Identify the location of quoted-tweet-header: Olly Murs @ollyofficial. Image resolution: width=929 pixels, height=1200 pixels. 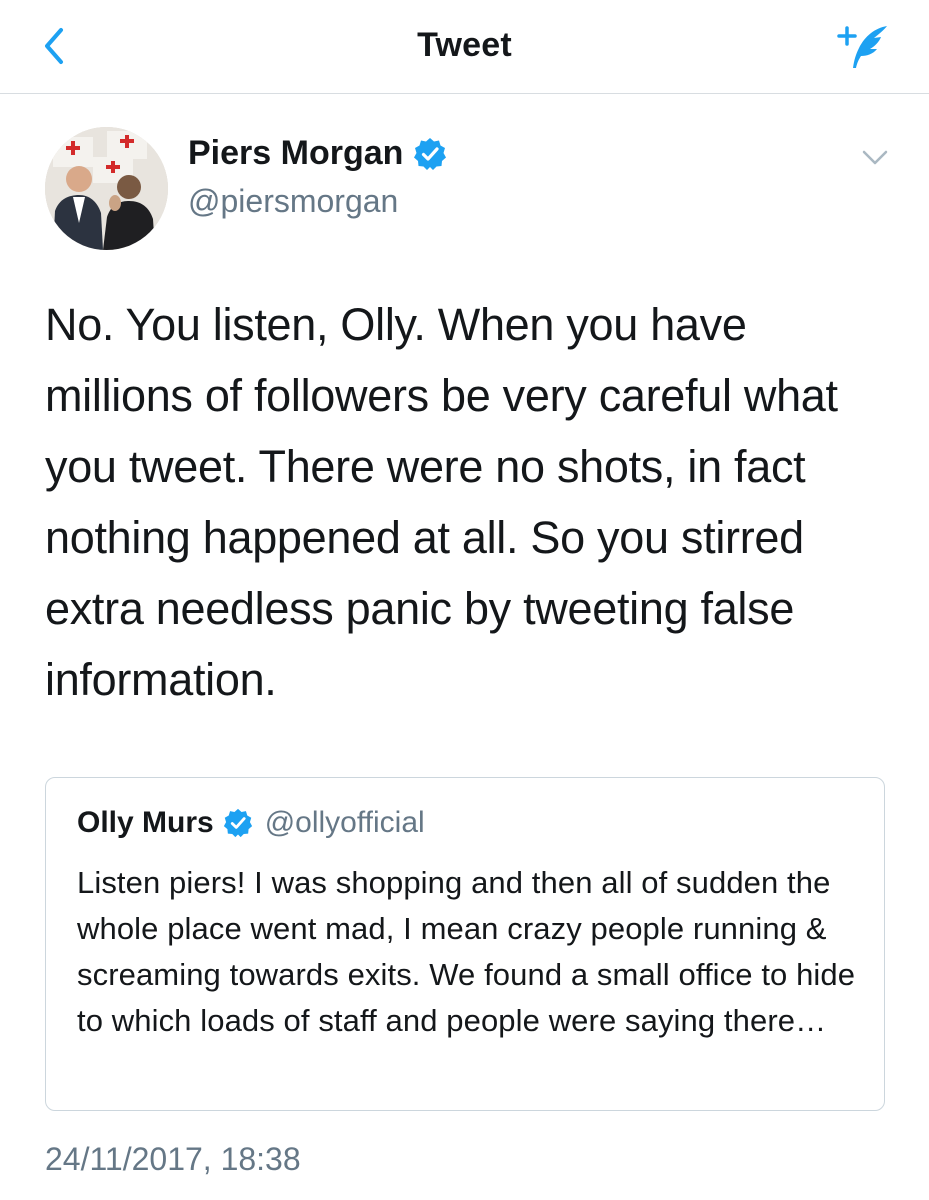
(251, 823).